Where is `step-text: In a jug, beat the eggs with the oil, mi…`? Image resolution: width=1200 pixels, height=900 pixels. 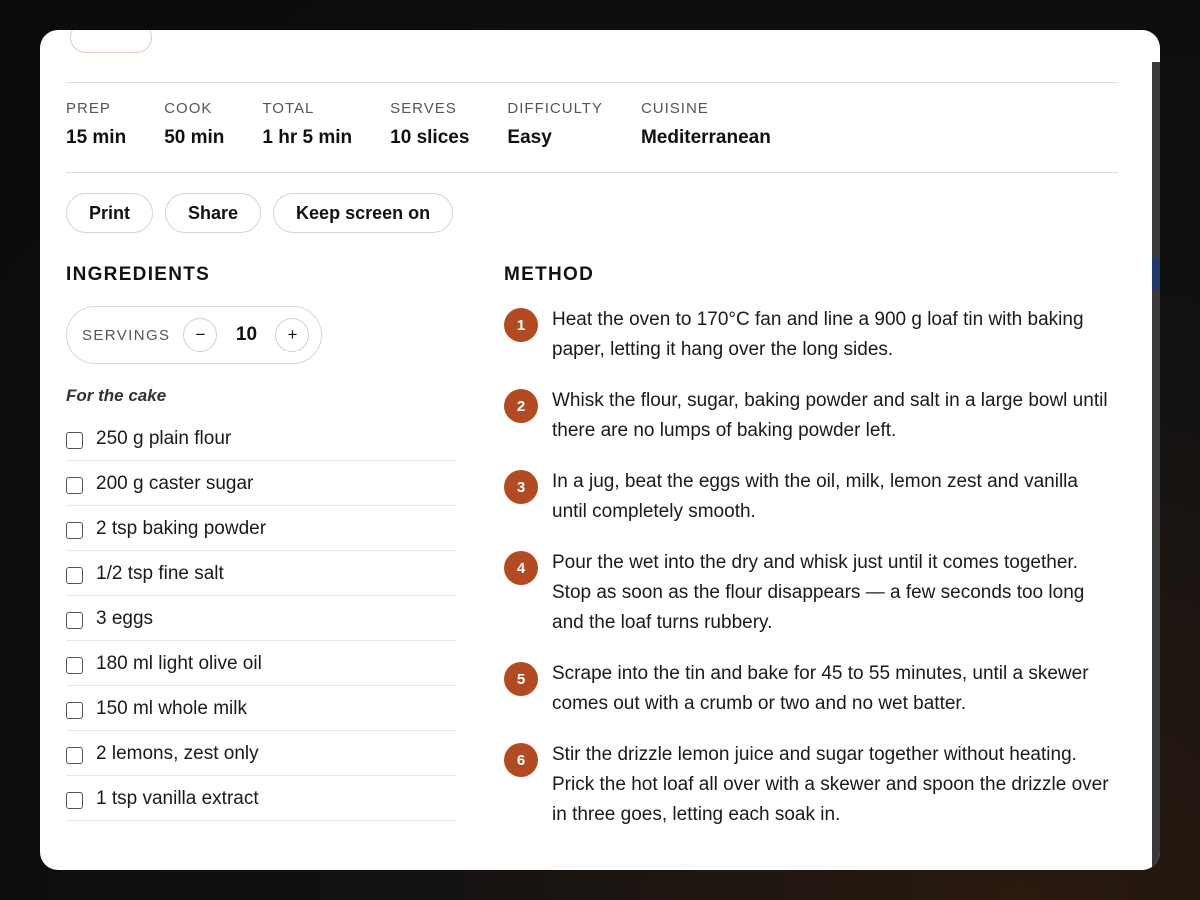 step-text: In a jug, beat the eggs with the oil, mi… is located at coordinates (815, 496).